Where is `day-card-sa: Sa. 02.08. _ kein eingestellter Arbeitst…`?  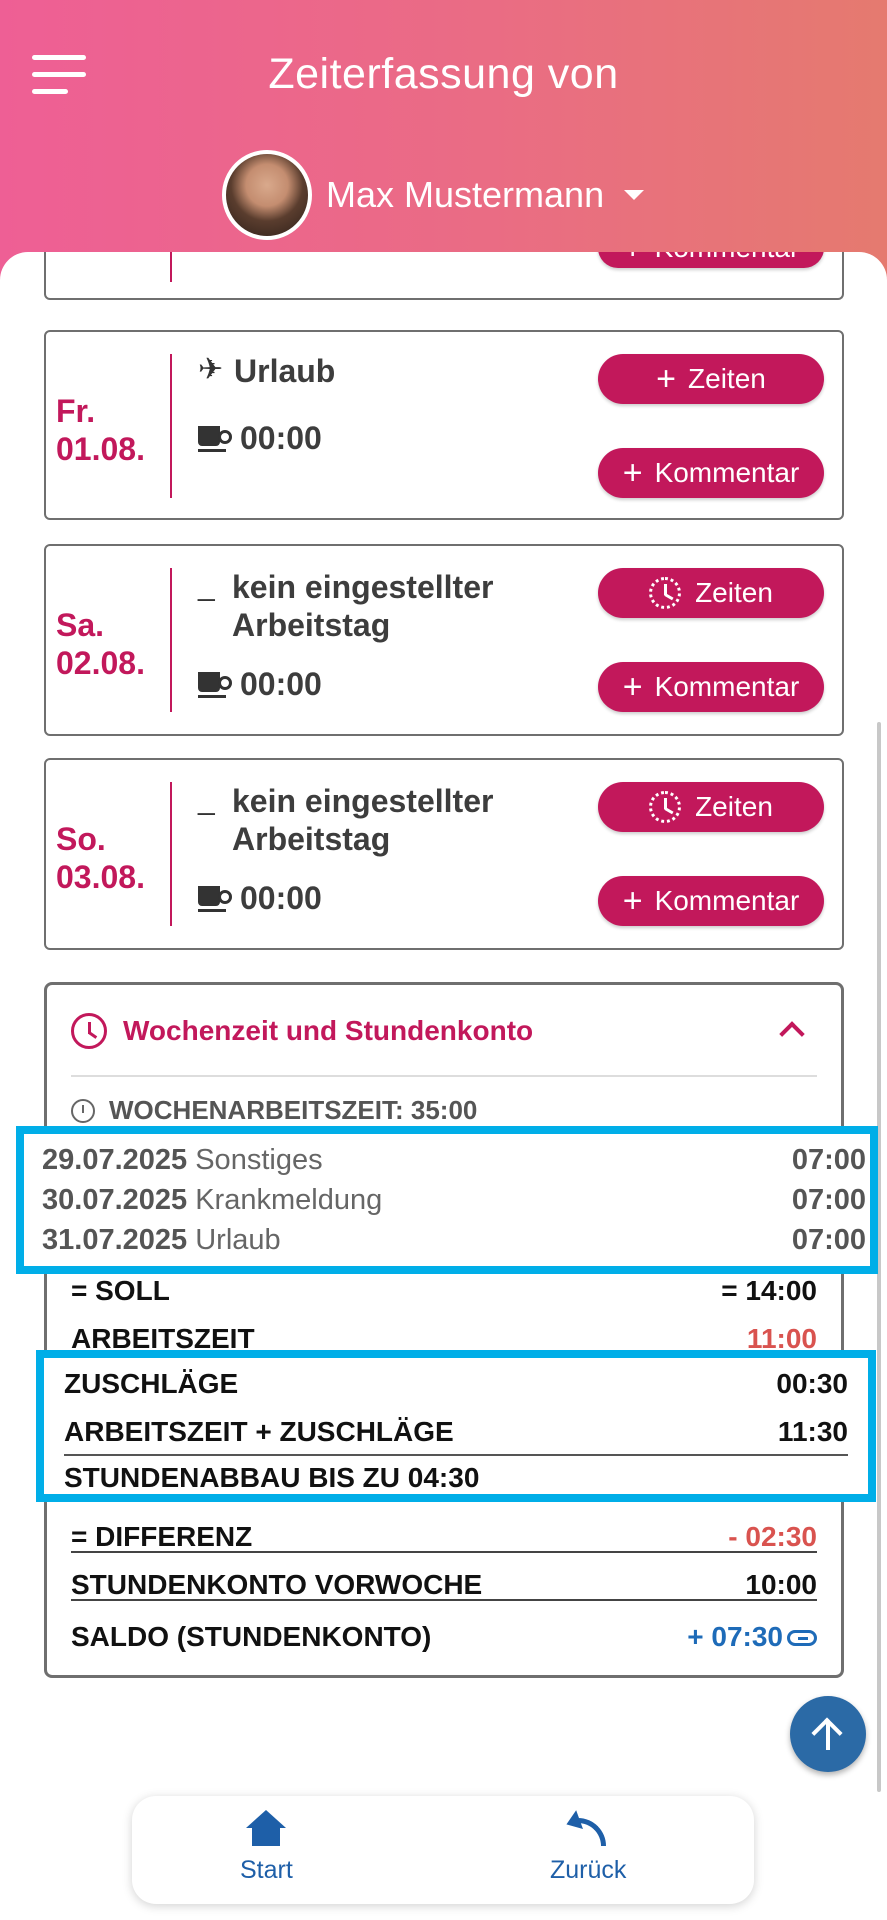 day-card-sa: Sa. 02.08. _ kein eingestellter Arbeitst… is located at coordinates (444, 640).